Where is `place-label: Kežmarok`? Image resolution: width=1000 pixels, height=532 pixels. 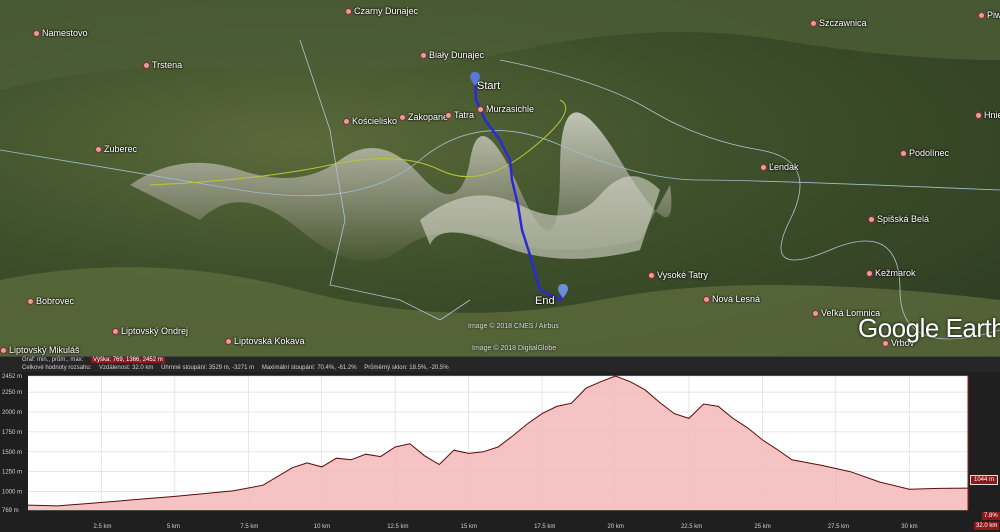 place-label: Kežmarok is located at coordinates (891, 273).